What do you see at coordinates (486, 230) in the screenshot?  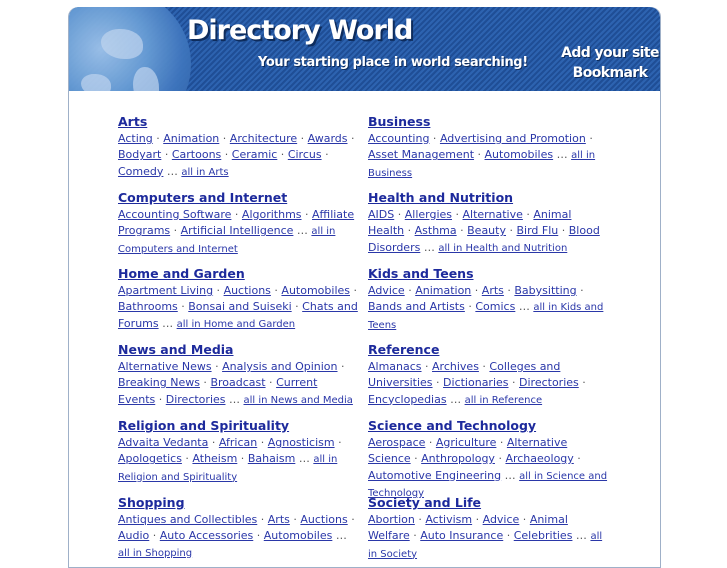 I see `subcategory-link: Beauty` at bounding box center [486, 230].